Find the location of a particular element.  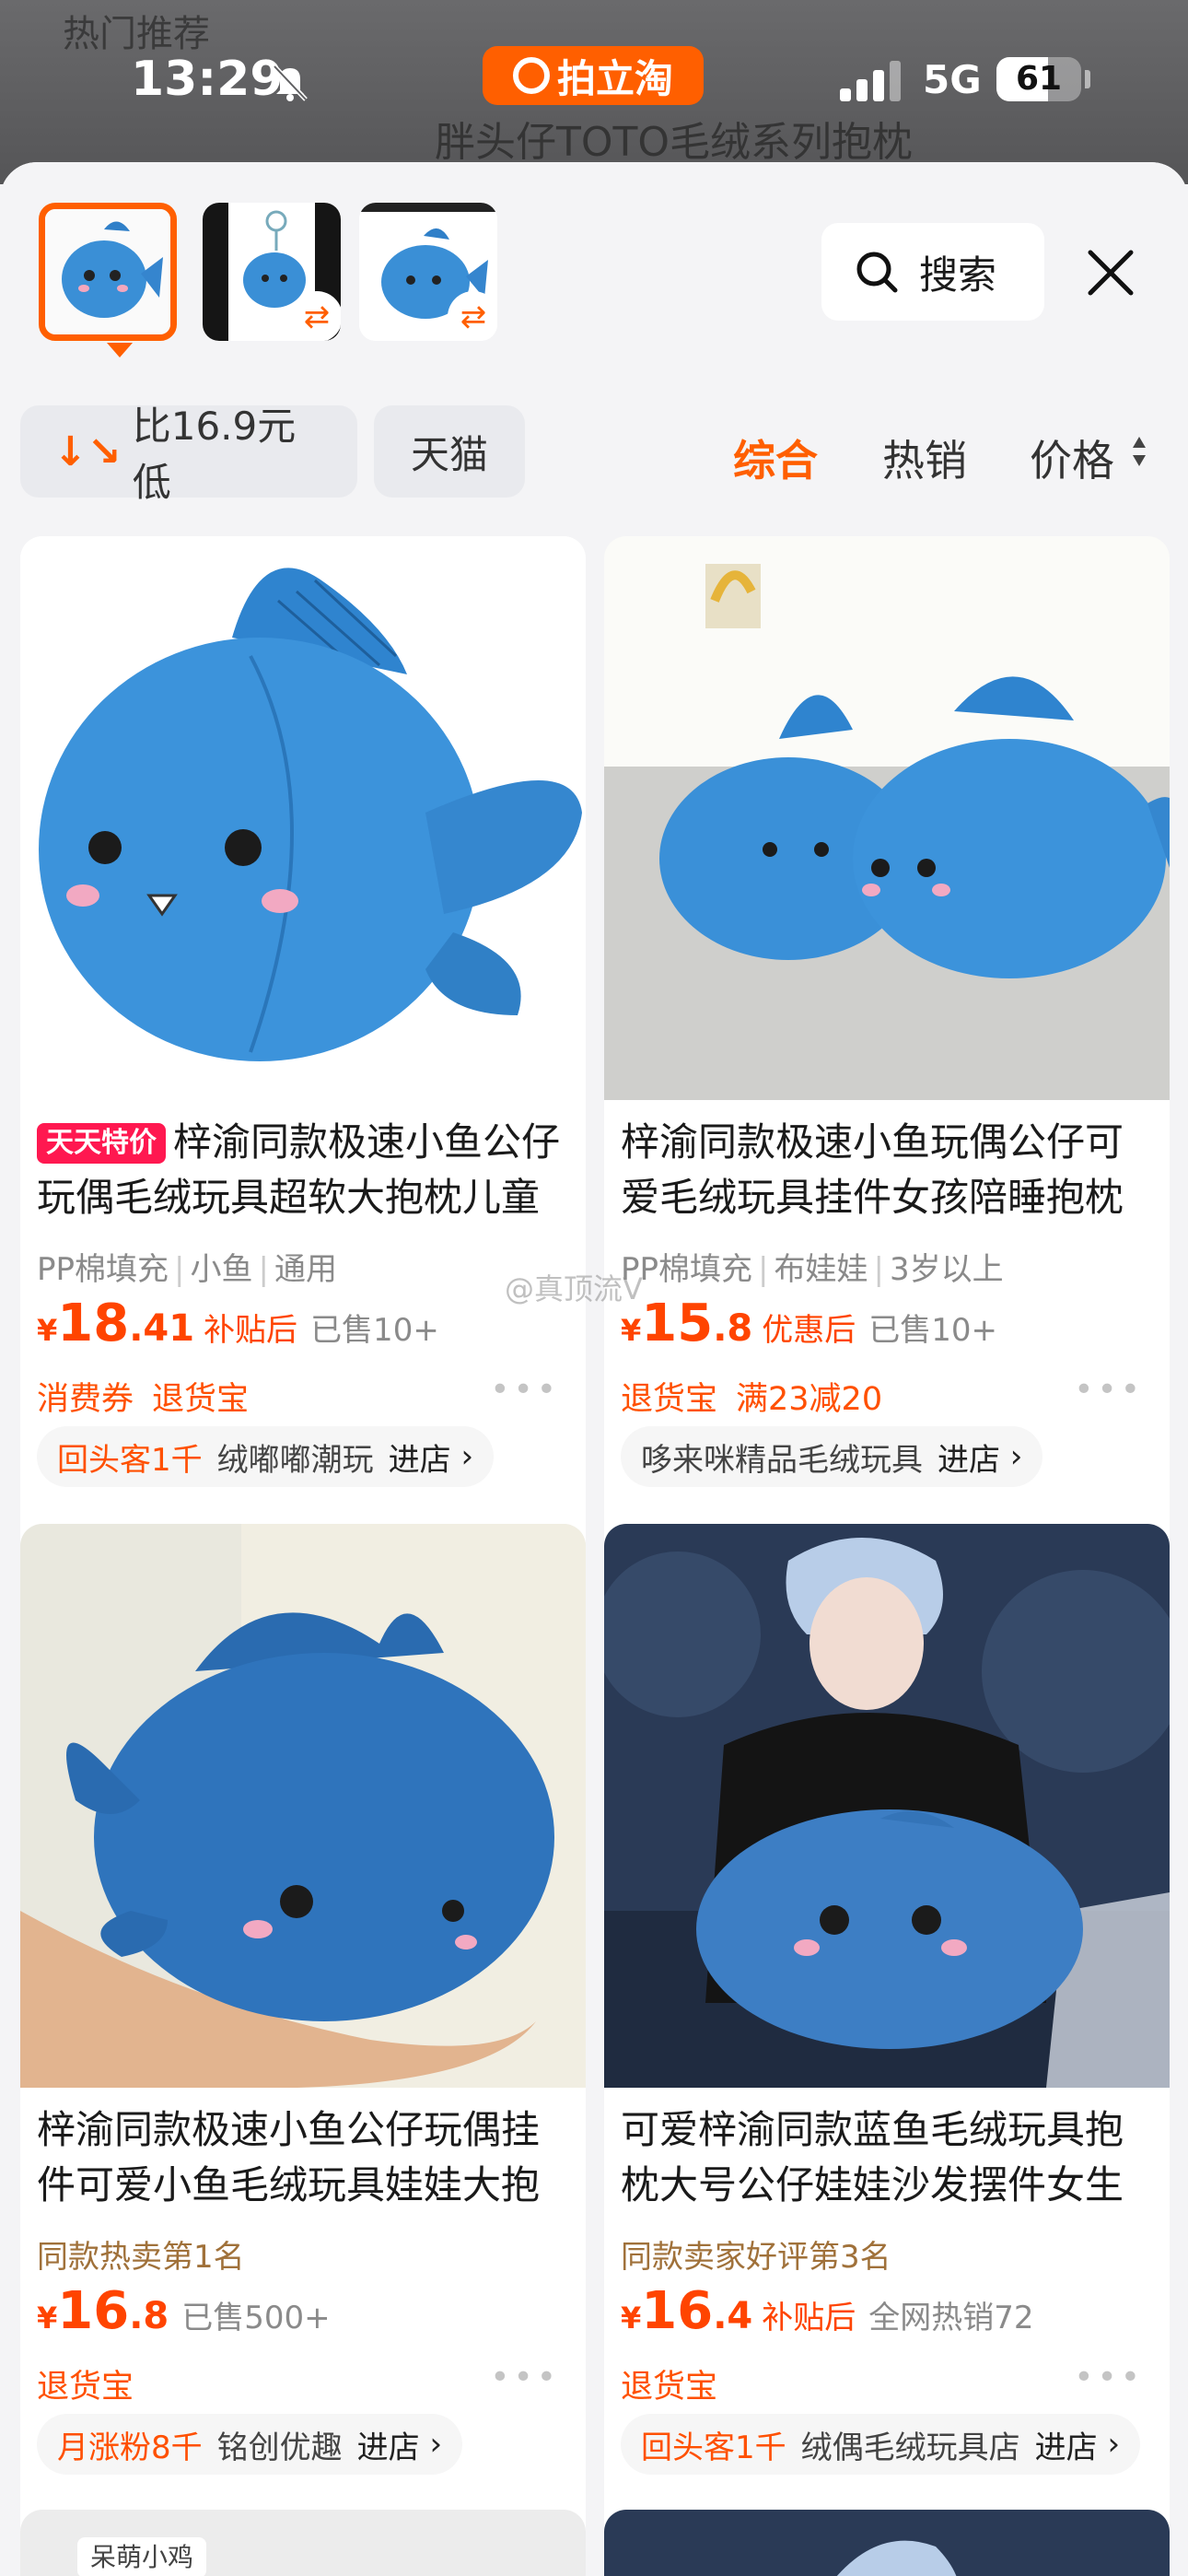

product-title: 梓渝同款极速小鱼玩偶公仔可爱毛绒玩具挂件女孩陪睡抱枕 is located at coordinates (887, 1170).